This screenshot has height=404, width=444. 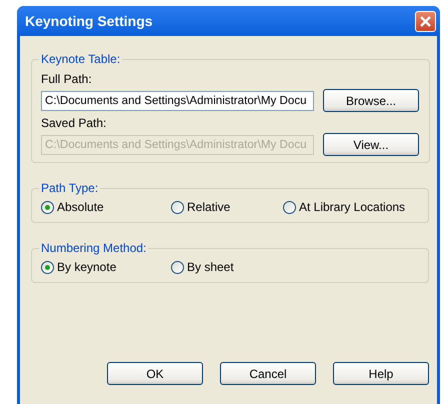 What do you see at coordinates (70, 188) in the screenshot?
I see `group-label: Path Type:` at bounding box center [70, 188].